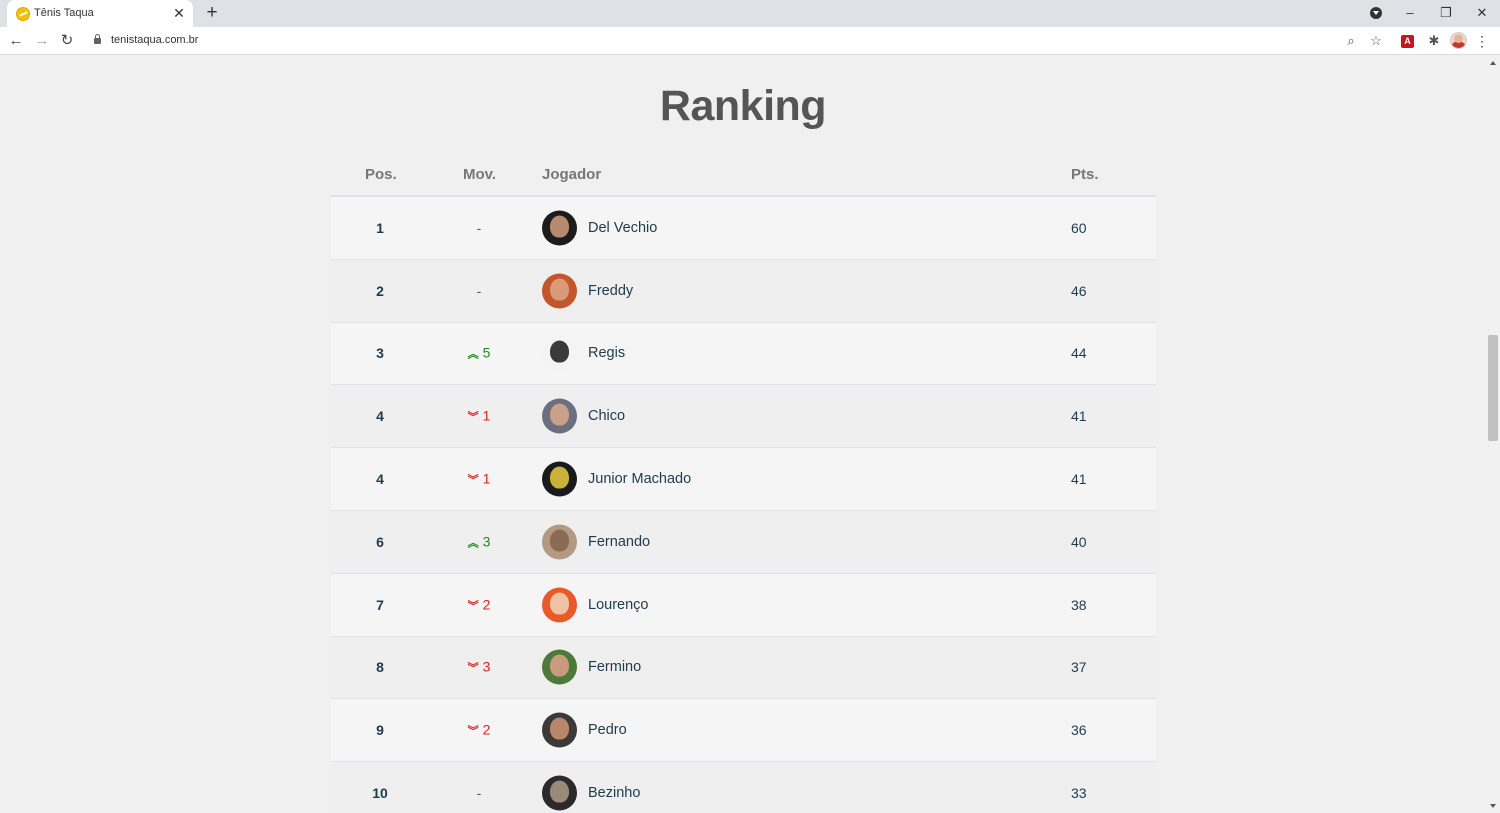  Describe the element at coordinates (1493, 63) in the screenshot. I see `scroll-up-arrow-icon` at that location.